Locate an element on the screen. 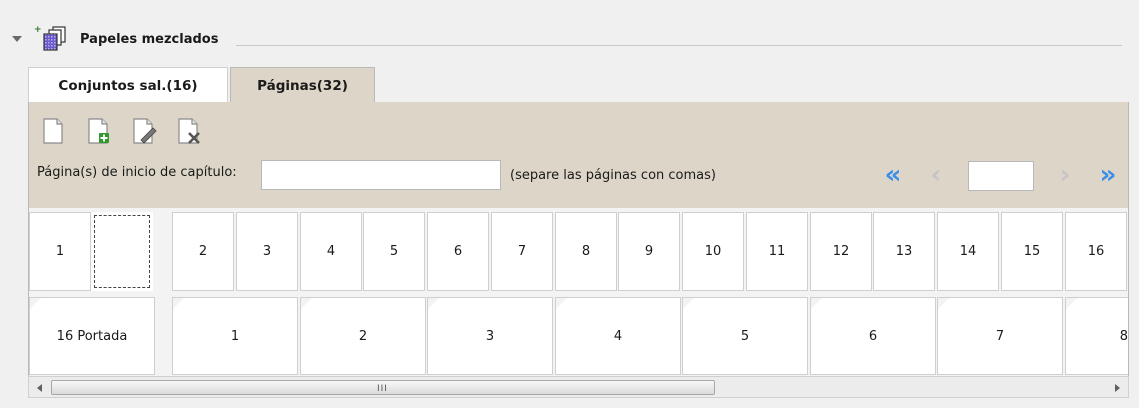  first-page-icon: « is located at coordinates (893, 175).